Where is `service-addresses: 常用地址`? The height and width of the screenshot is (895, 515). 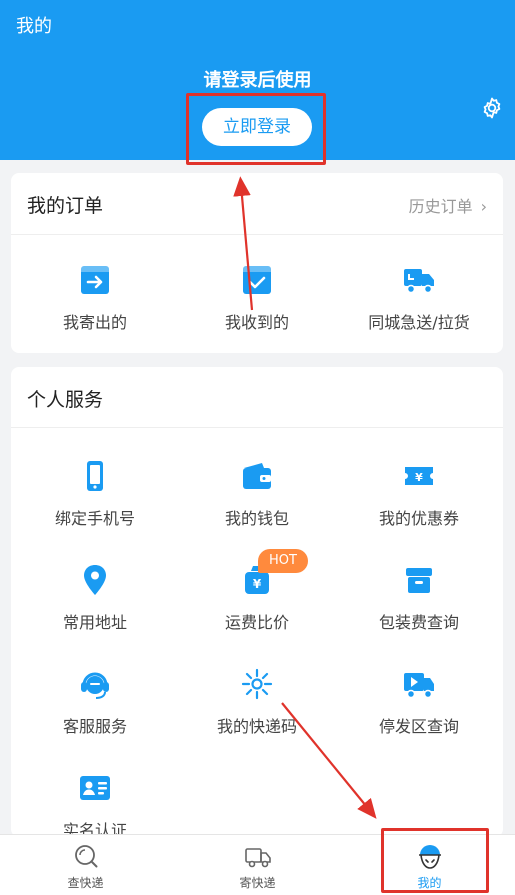
service-addresses: 常用地址 is located at coordinates (95, 598).